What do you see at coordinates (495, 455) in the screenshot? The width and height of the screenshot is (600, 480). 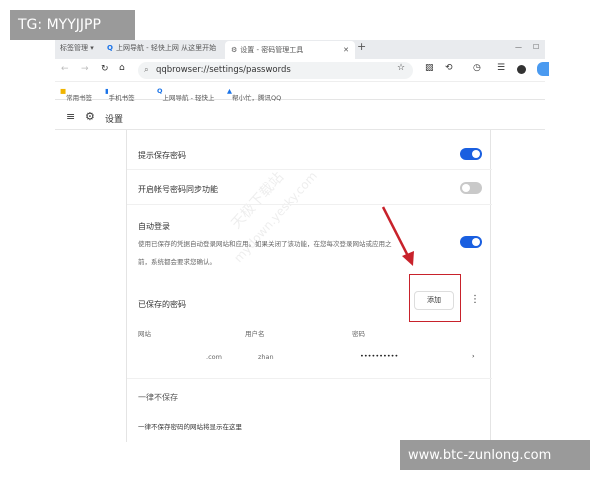 I see `site-overlay-label: www.btc-zunlong.com` at bounding box center [495, 455].